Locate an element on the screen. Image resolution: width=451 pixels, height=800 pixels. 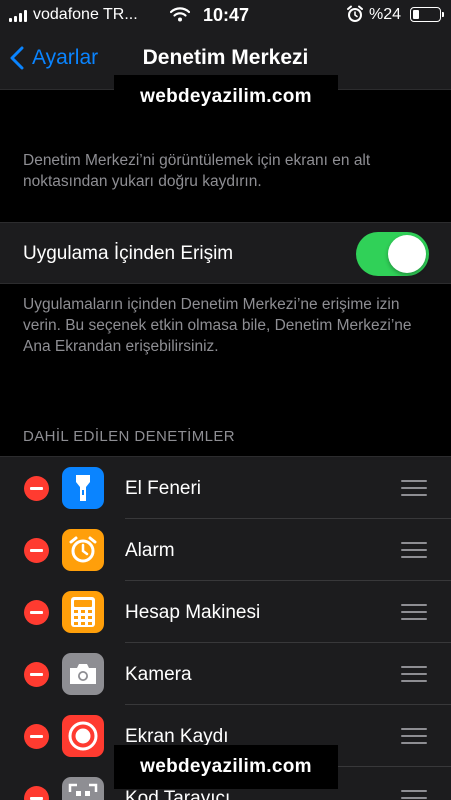
flashlight-icon is located at coordinates (83, 488).